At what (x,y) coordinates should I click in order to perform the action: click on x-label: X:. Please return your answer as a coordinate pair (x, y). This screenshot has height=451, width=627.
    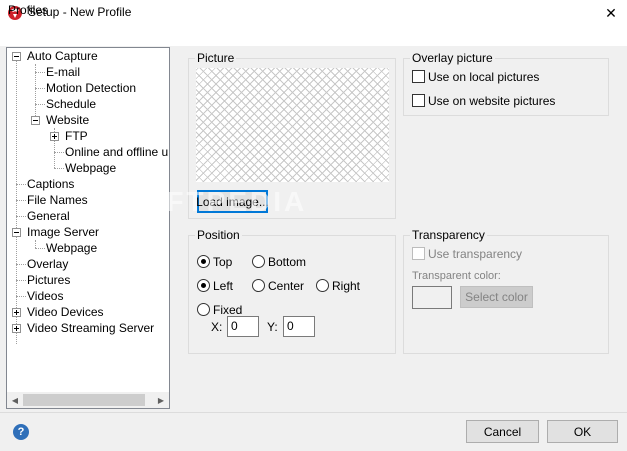
    Looking at the image, I should click on (217, 327).